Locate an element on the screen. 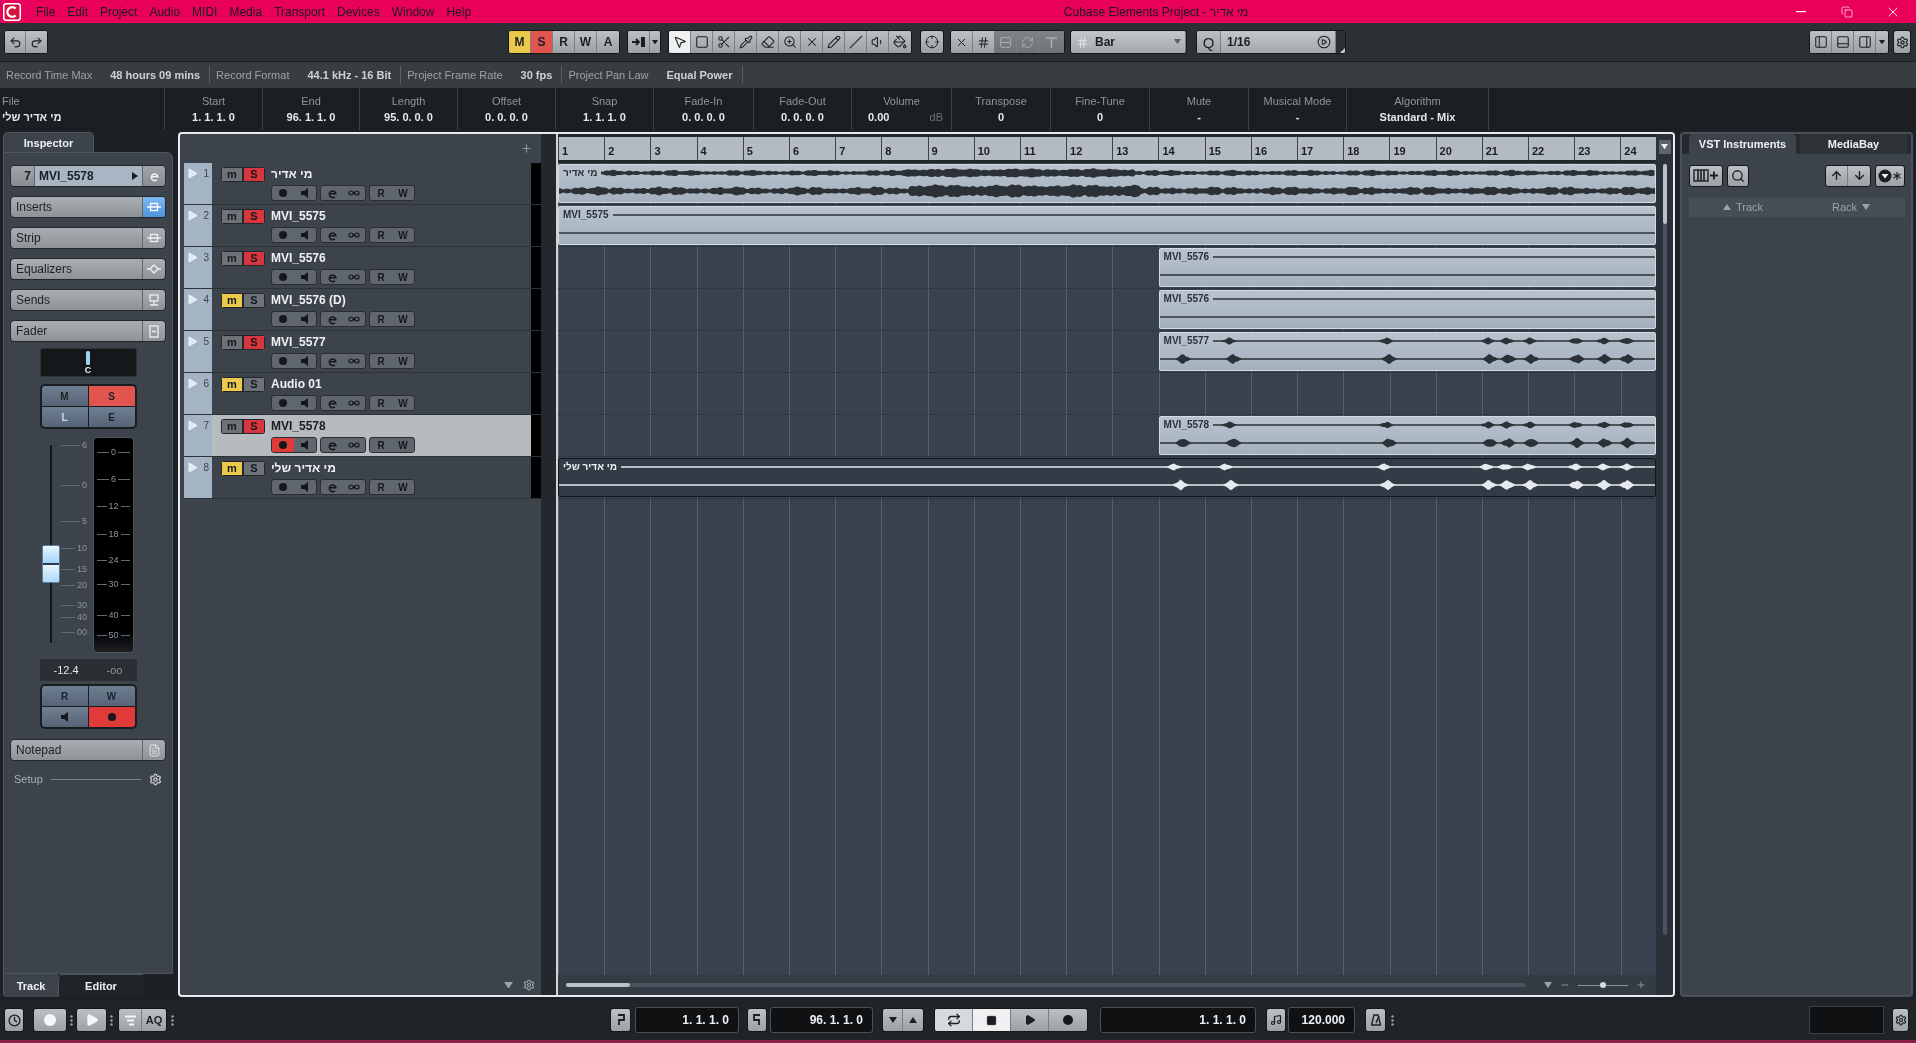  menu-item: Edit is located at coordinates (78, 11).